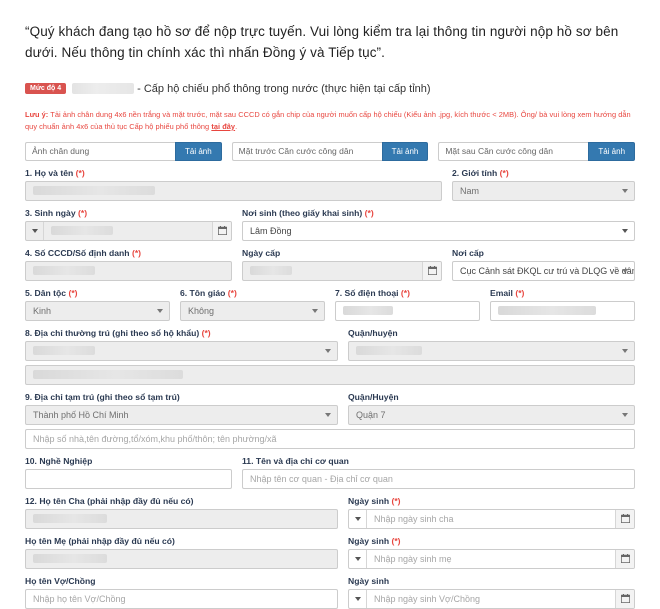  I want to click on label-phone: 7. Số điện thoại (*), so click(372, 292).